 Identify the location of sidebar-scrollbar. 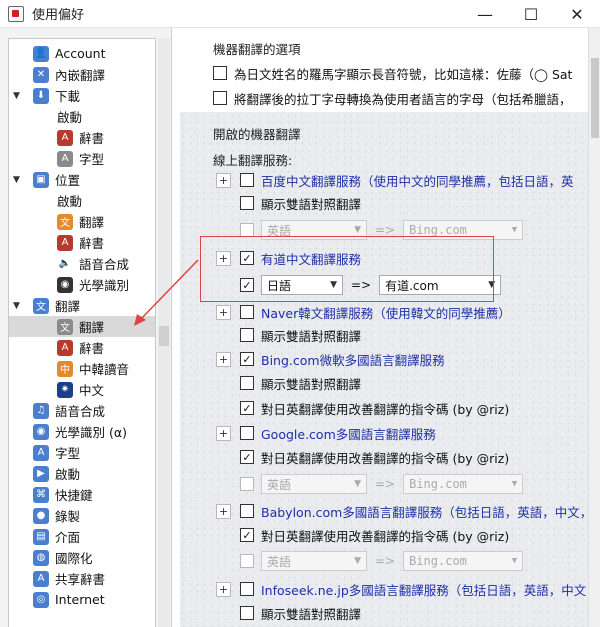
(164, 332).